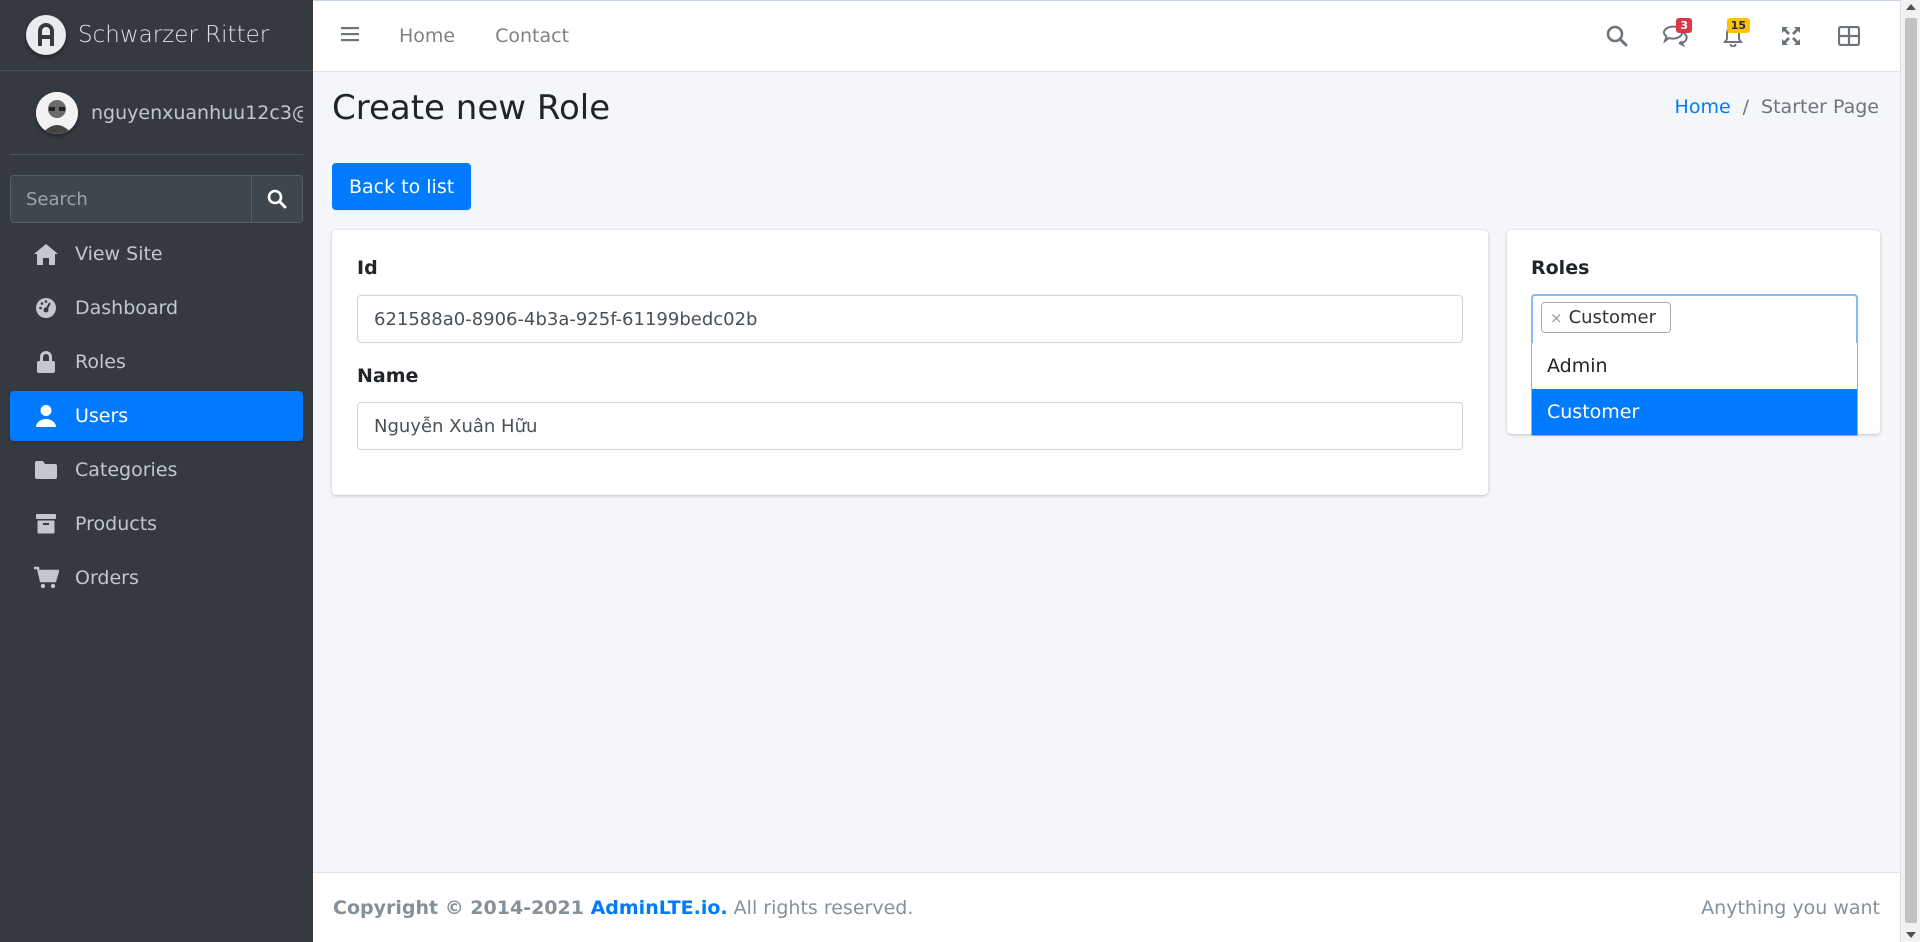 The width and height of the screenshot is (1920, 942). Describe the element at coordinates (471, 108) in the screenshot. I see `page-title: Create new Role` at that location.